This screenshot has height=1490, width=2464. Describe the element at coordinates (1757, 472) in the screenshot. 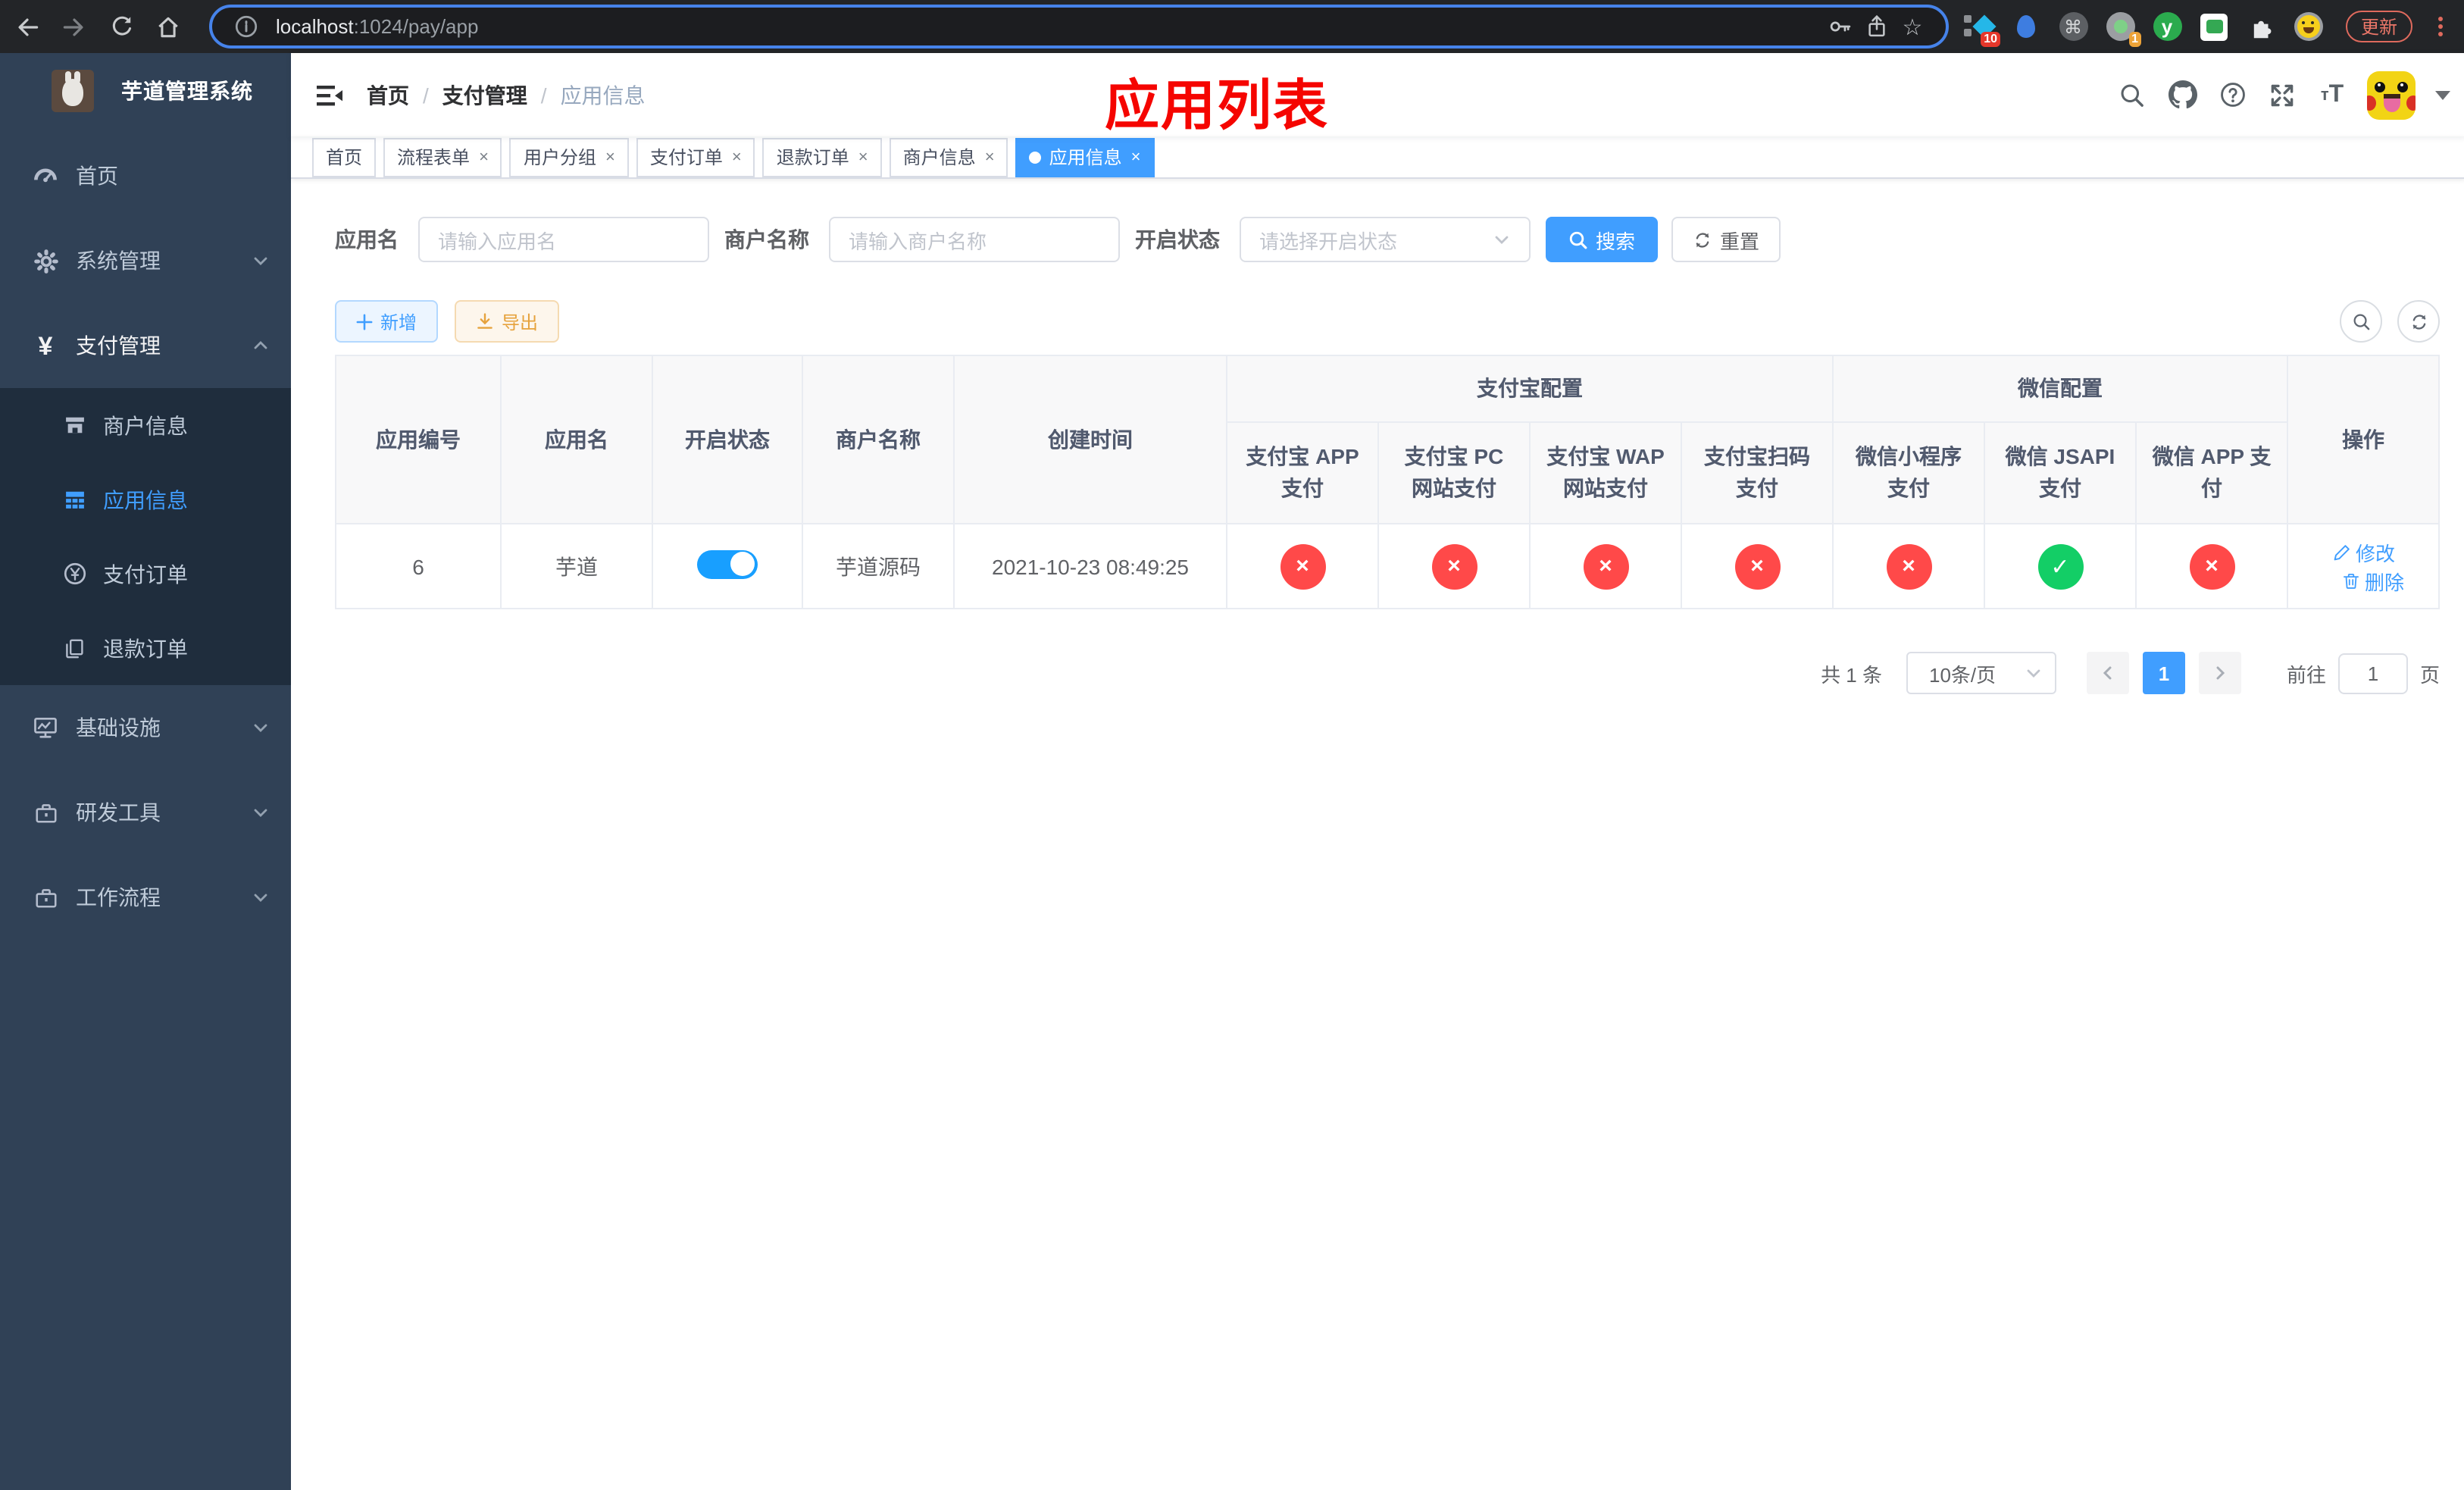

I see `col-header-alipay-qr: 支付宝扫码支付` at that location.